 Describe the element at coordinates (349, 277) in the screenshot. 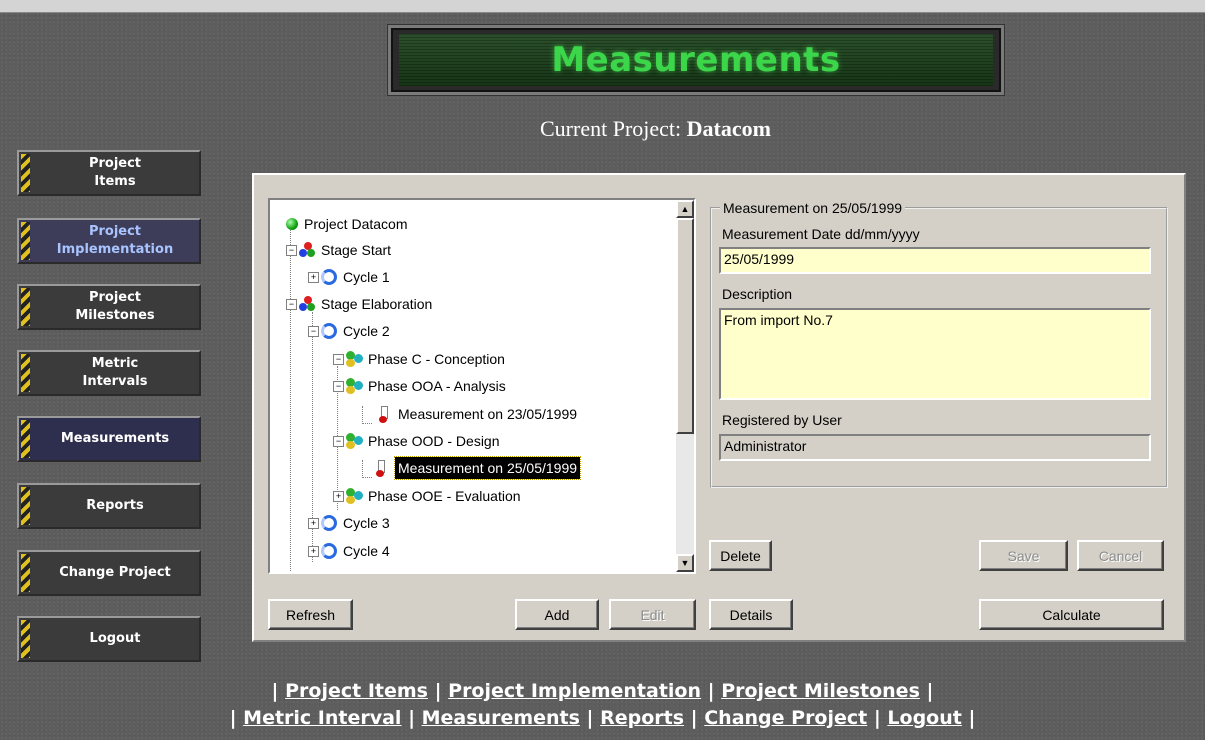

I see `tree-node-cycle-1: + Cycle 1` at that location.